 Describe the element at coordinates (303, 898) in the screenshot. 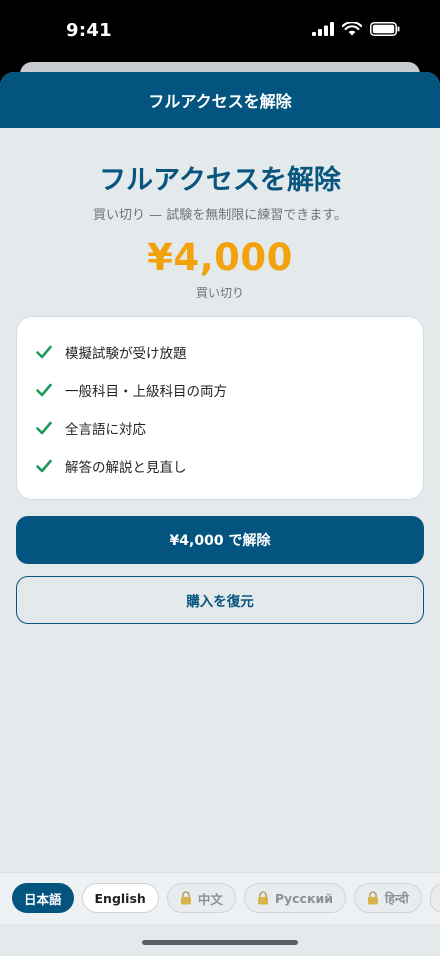

I see `language-label: Русский` at that location.